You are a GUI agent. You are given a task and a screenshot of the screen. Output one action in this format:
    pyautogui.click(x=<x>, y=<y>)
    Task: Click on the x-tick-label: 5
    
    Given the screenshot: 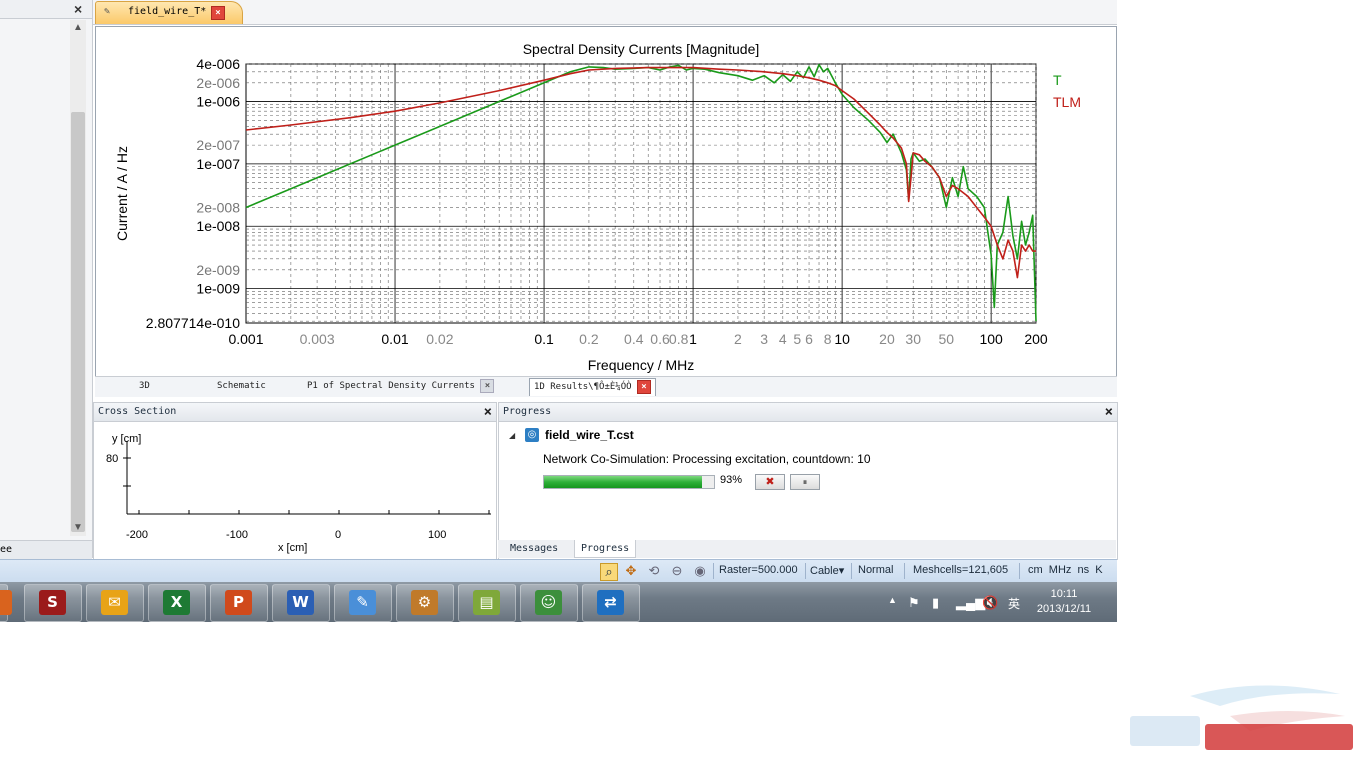 What is the action you would take?
    pyautogui.click(x=797, y=339)
    